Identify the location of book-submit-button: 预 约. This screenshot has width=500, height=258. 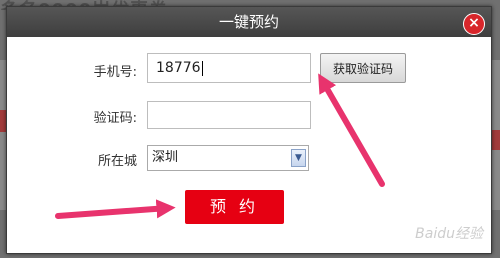
(234, 207).